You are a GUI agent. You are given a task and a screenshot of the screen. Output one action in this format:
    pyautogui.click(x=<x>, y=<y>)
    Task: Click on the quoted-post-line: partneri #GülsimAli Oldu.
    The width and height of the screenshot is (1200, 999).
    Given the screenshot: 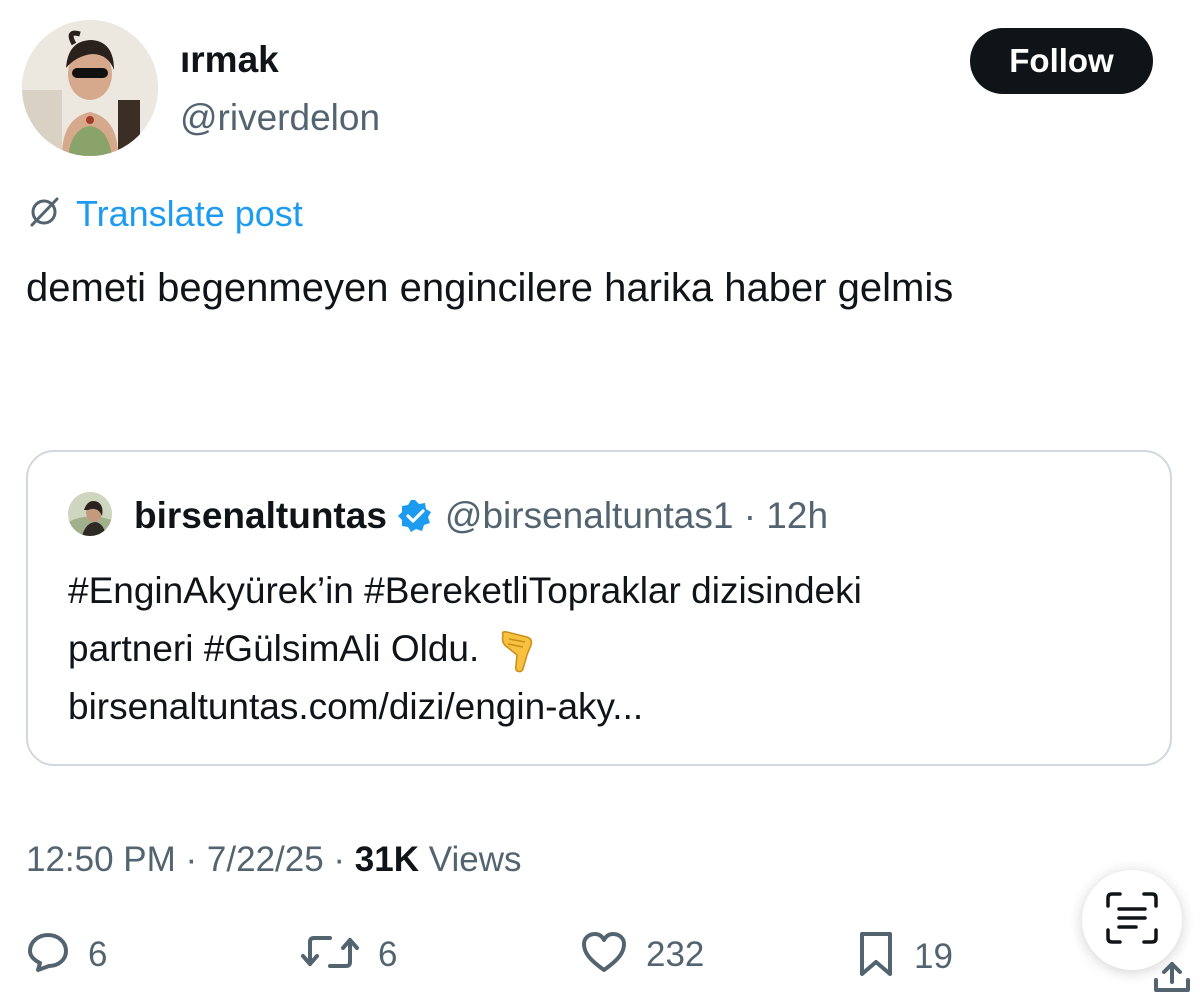 What is the action you would take?
    pyautogui.click(x=274, y=648)
    